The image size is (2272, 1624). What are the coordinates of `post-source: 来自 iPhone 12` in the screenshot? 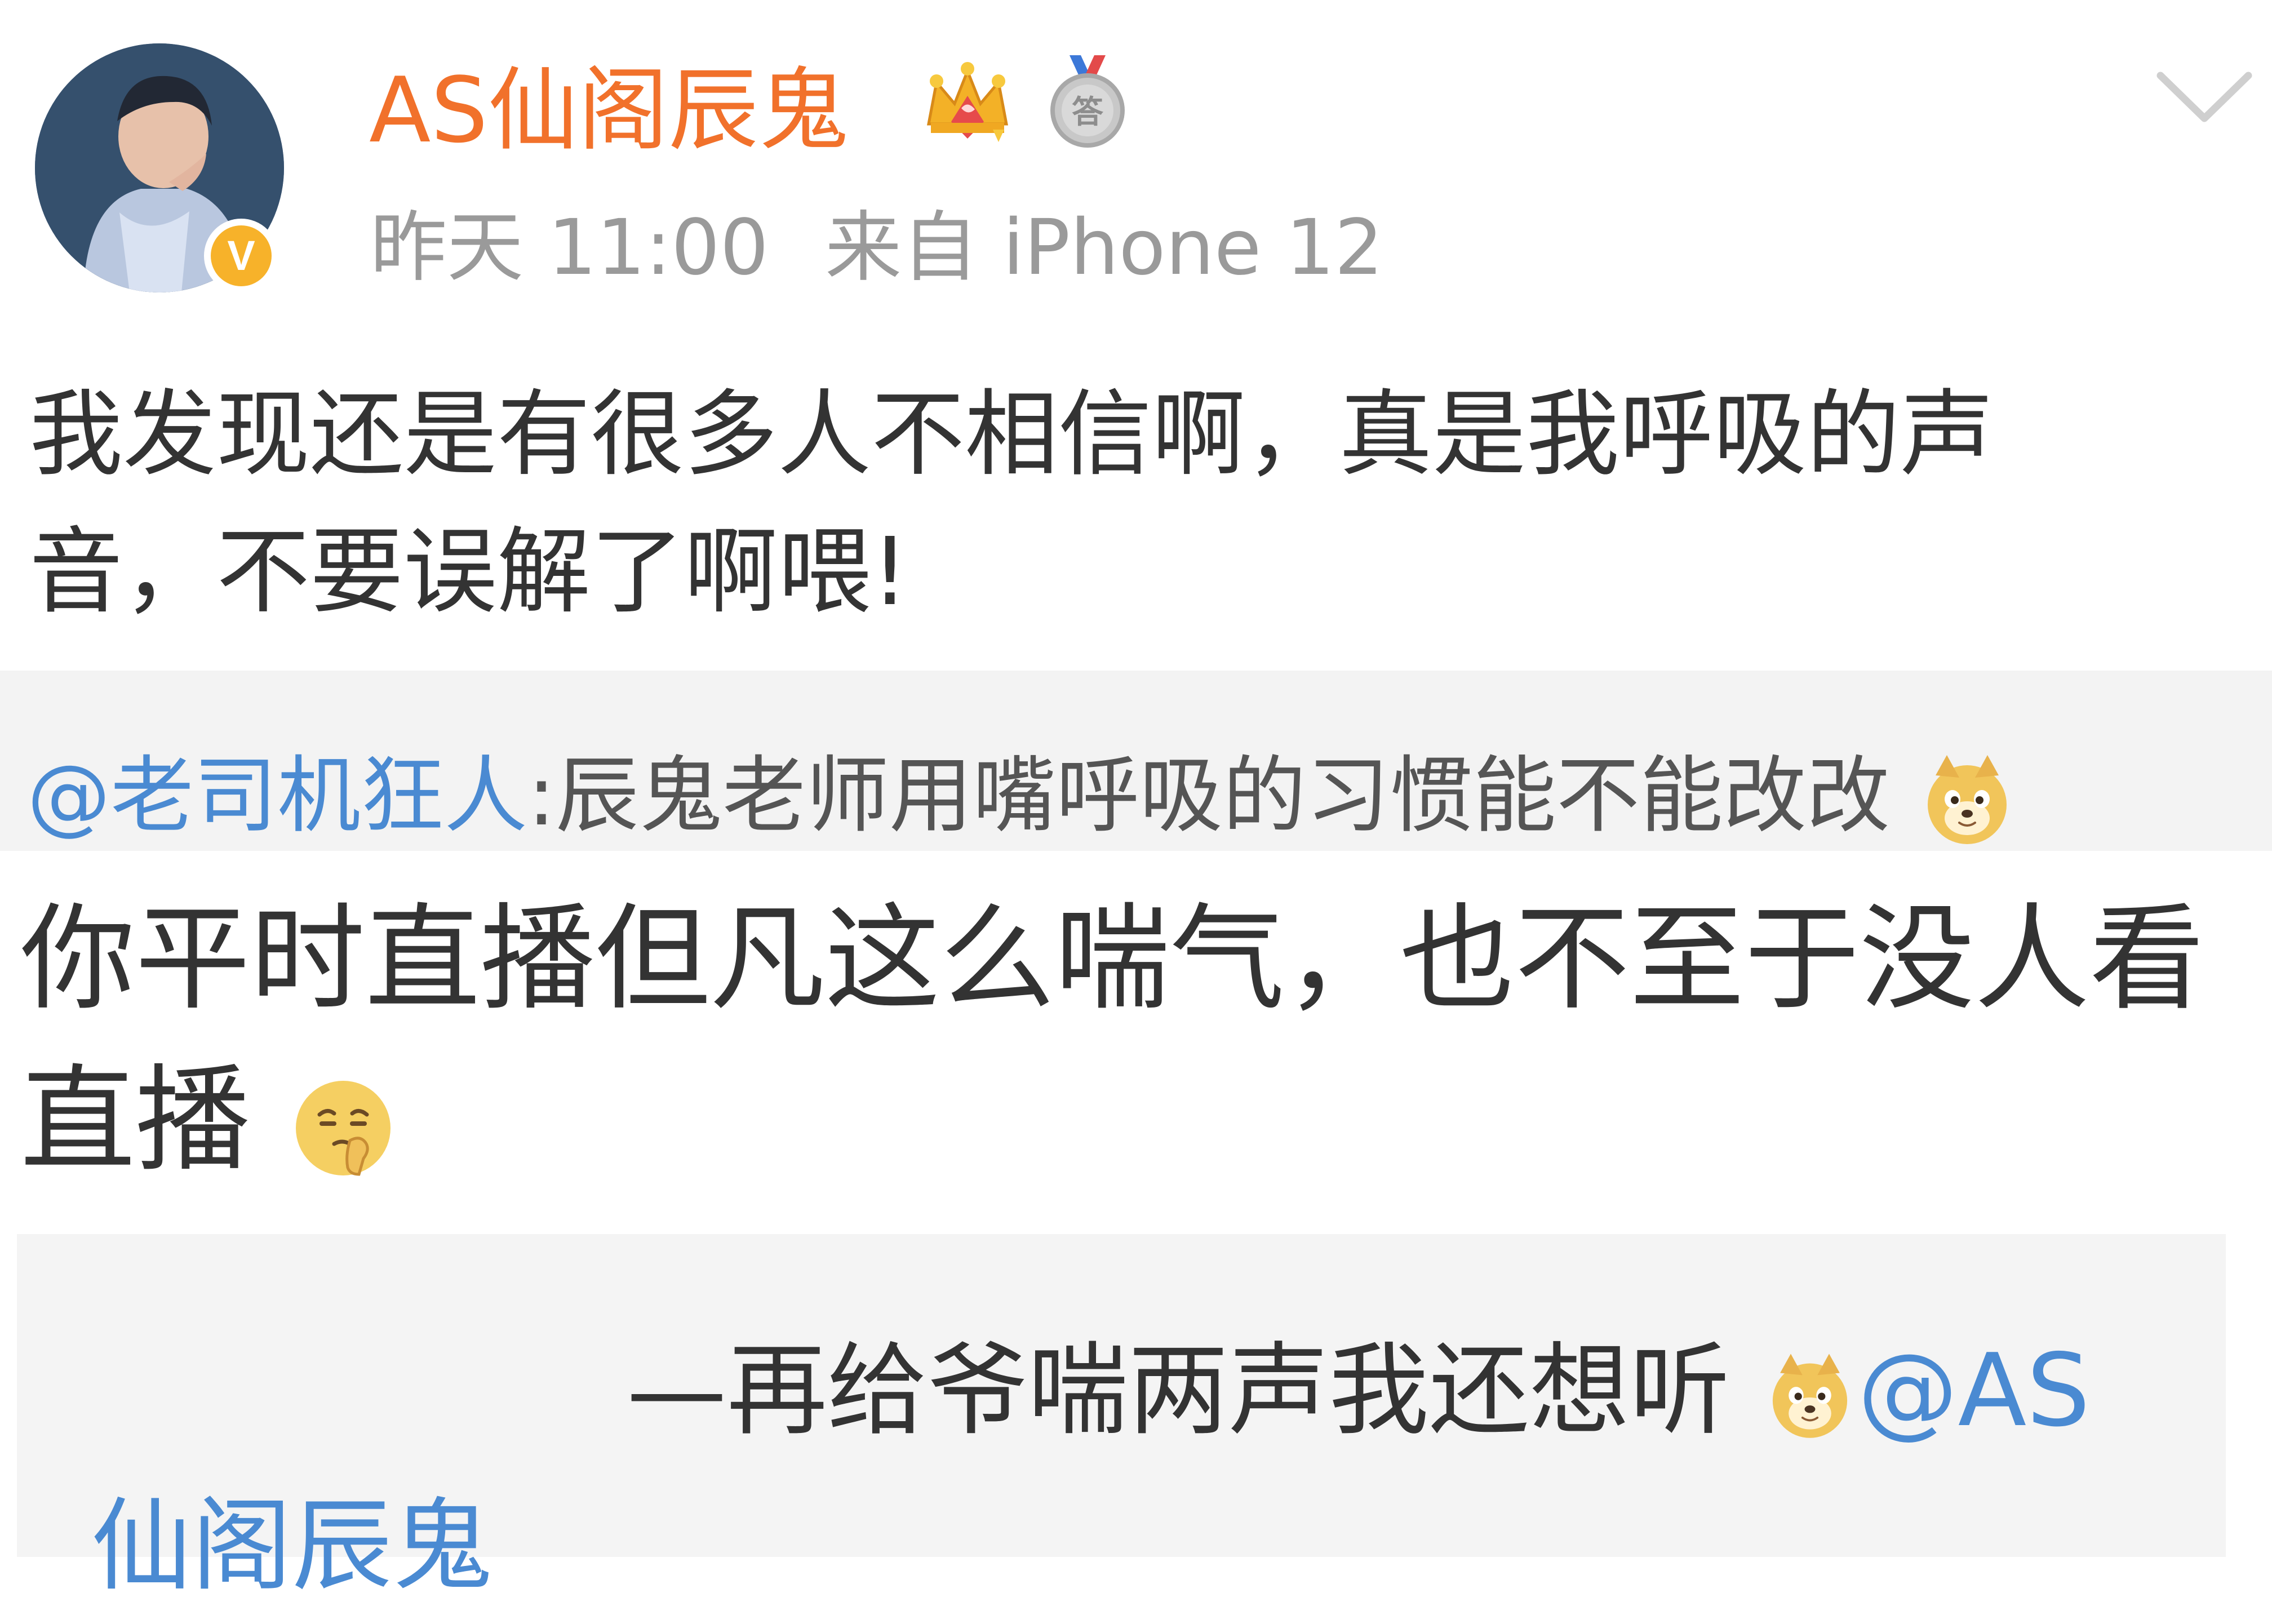 It's located at (1104, 248).